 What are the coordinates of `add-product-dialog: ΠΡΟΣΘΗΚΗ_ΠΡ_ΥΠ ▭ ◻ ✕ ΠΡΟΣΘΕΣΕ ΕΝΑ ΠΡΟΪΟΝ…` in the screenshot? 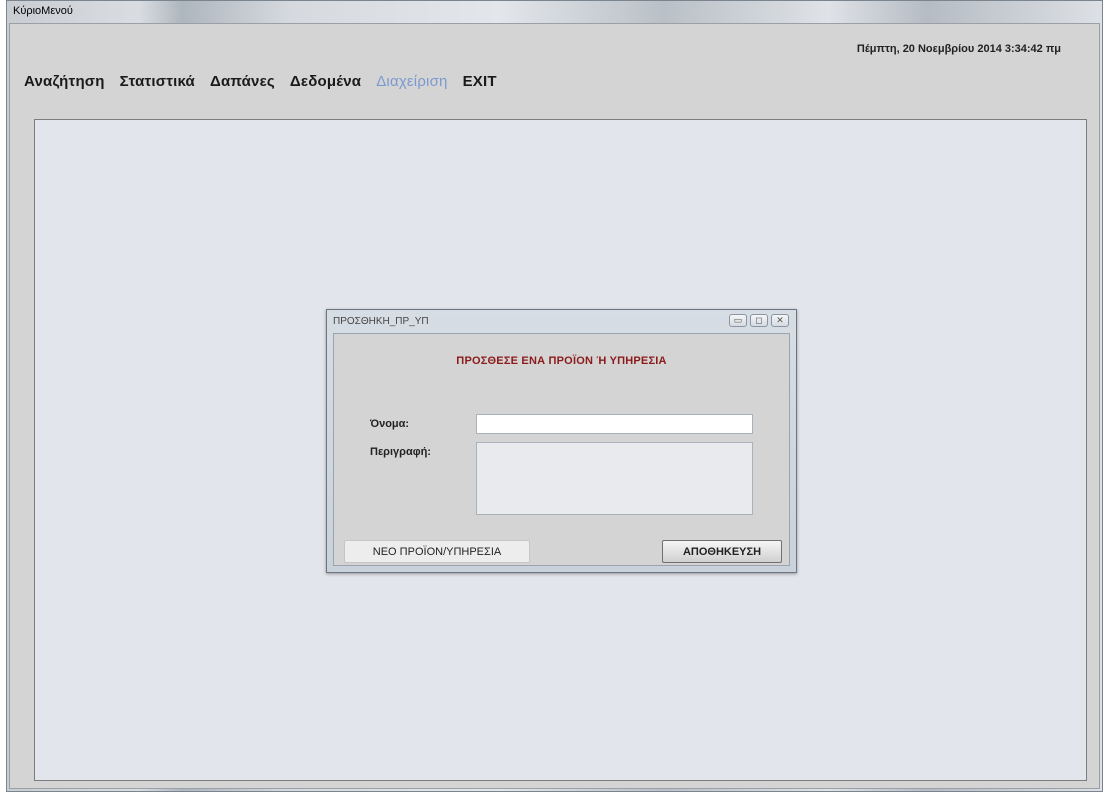 It's located at (561, 441).